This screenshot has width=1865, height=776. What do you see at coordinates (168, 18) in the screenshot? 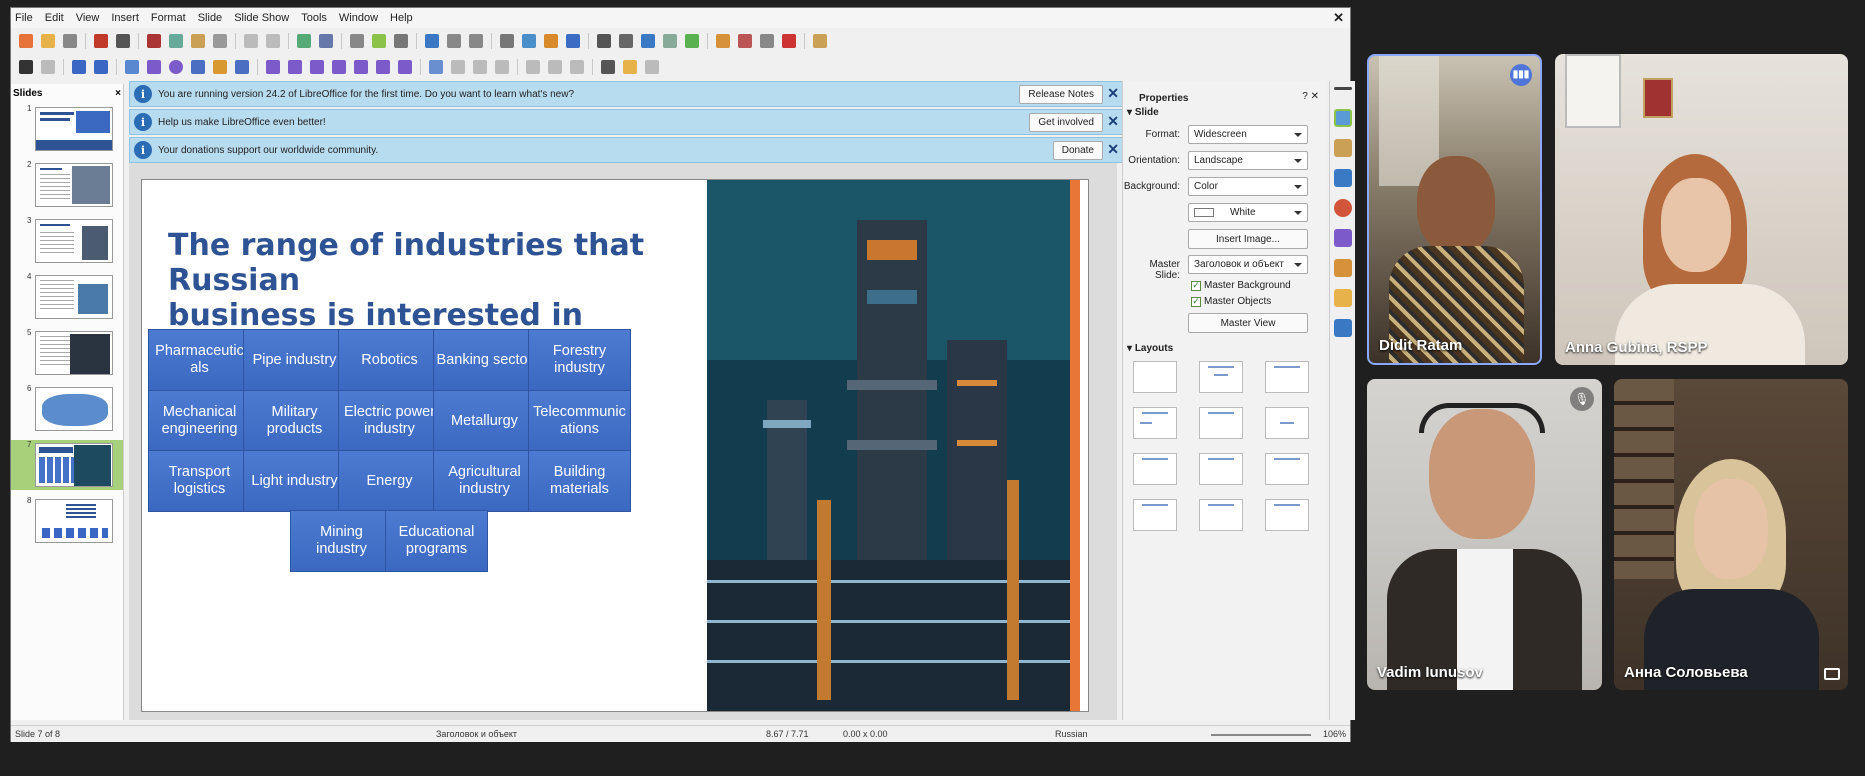
I see `menu-format: Format` at bounding box center [168, 18].